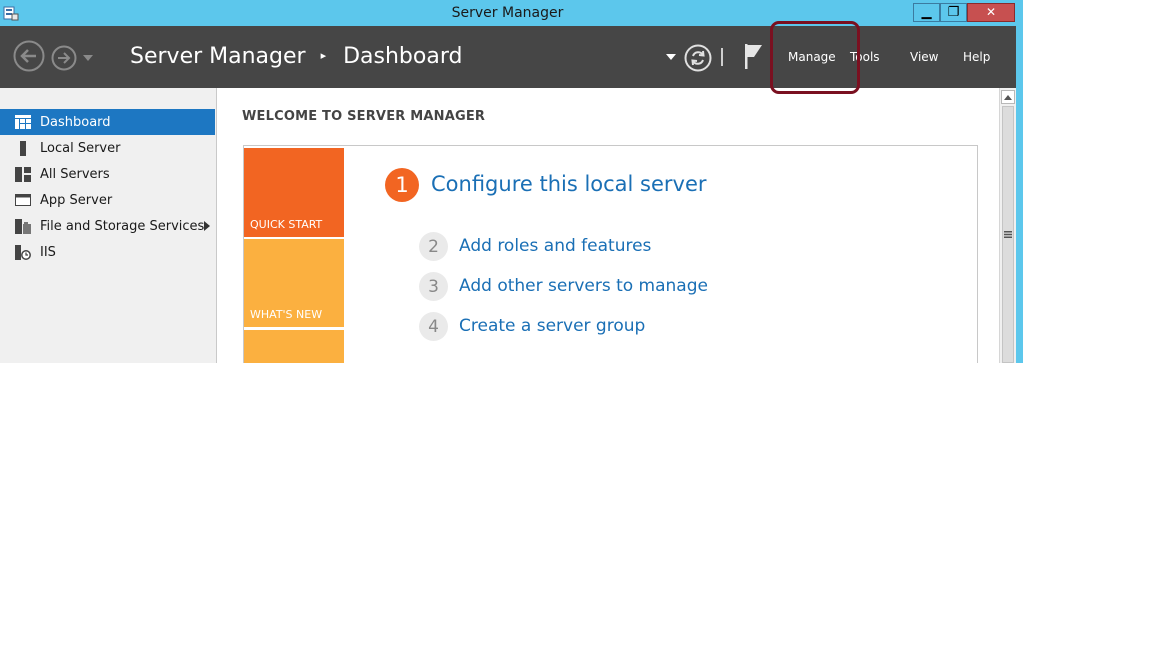 The height and width of the screenshot is (648, 1152). What do you see at coordinates (122, 226) in the screenshot?
I see `sidebar-item-label: File and Storage Services` at bounding box center [122, 226].